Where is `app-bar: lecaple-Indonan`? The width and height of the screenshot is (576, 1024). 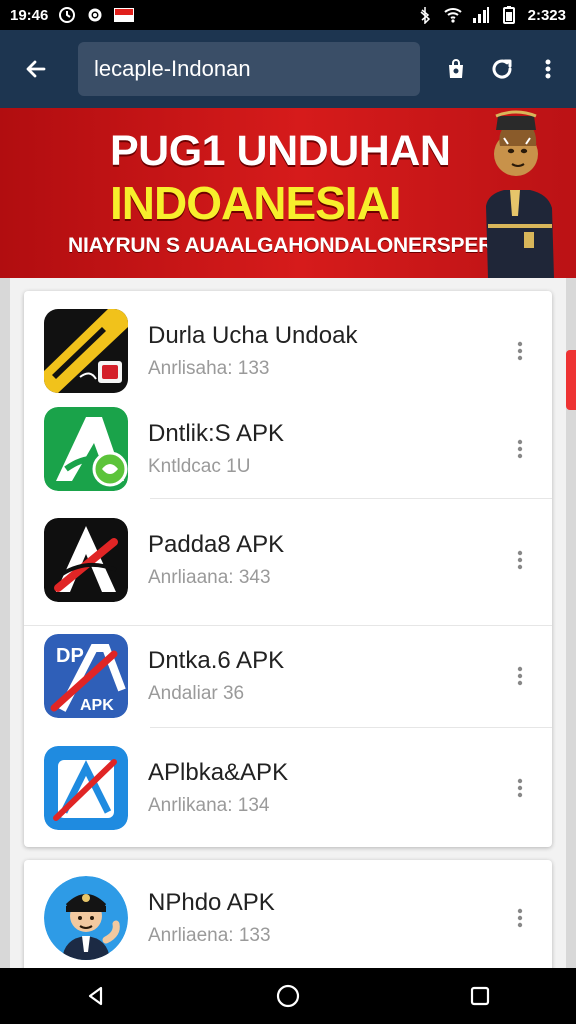 app-bar: lecaple-Indonan is located at coordinates (288, 69).